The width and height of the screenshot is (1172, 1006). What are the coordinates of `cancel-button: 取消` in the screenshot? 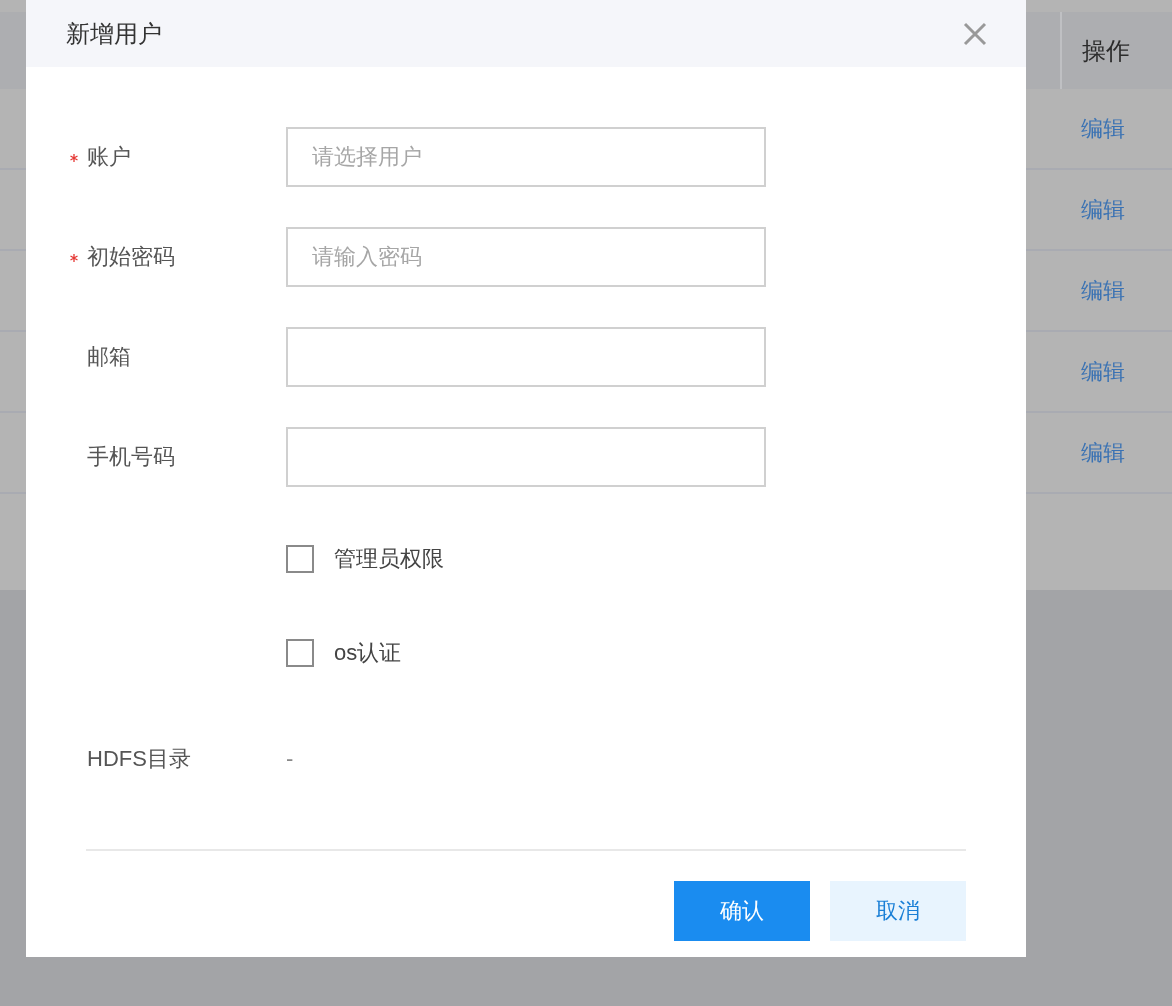 It's located at (898, 911).